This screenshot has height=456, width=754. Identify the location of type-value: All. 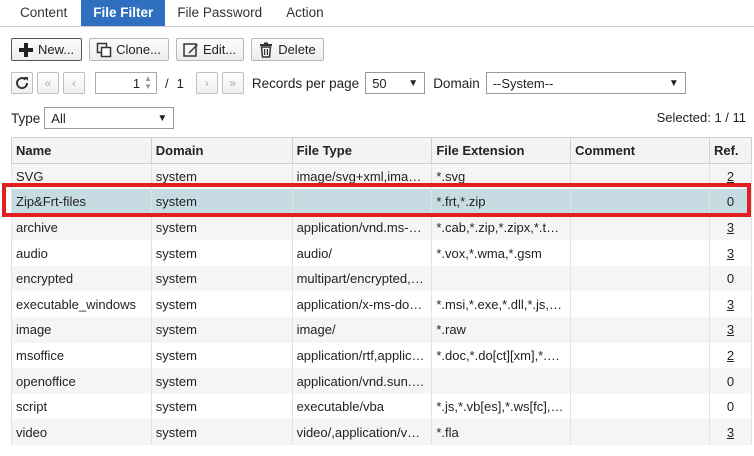
(58, 118).